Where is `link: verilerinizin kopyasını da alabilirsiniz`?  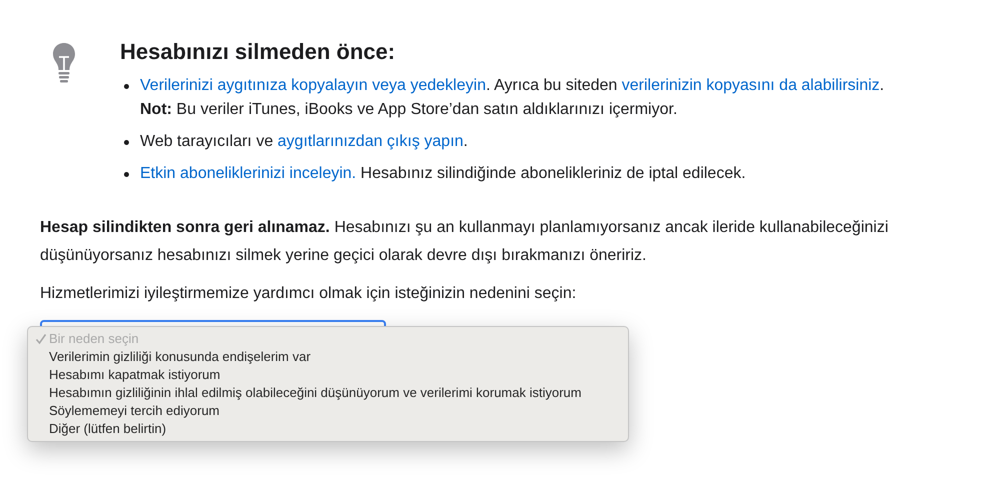 link: verilerinizin kopyasını da alabilirsiniz is located at coordinates (751, 85).